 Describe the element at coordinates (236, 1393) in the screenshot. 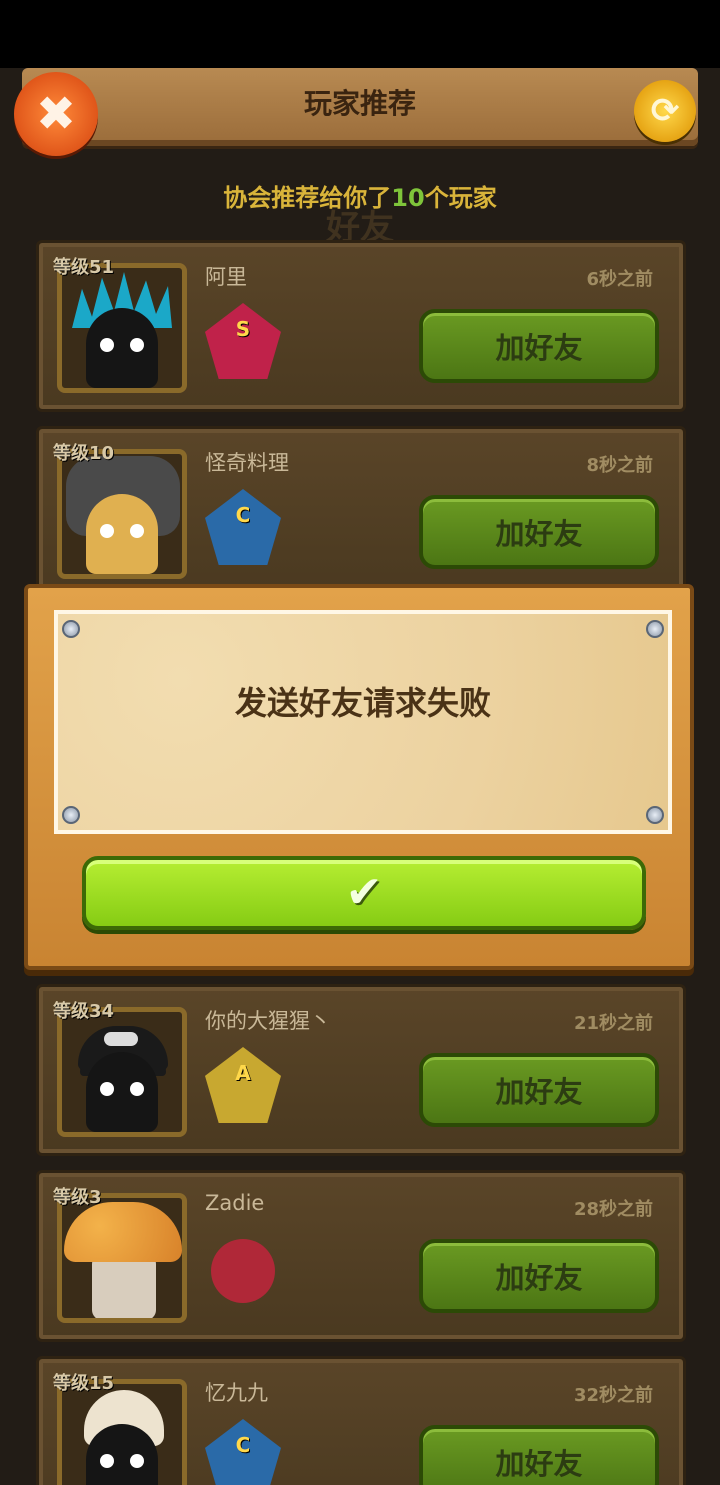

I see `player-name: 忆九九` at that location.